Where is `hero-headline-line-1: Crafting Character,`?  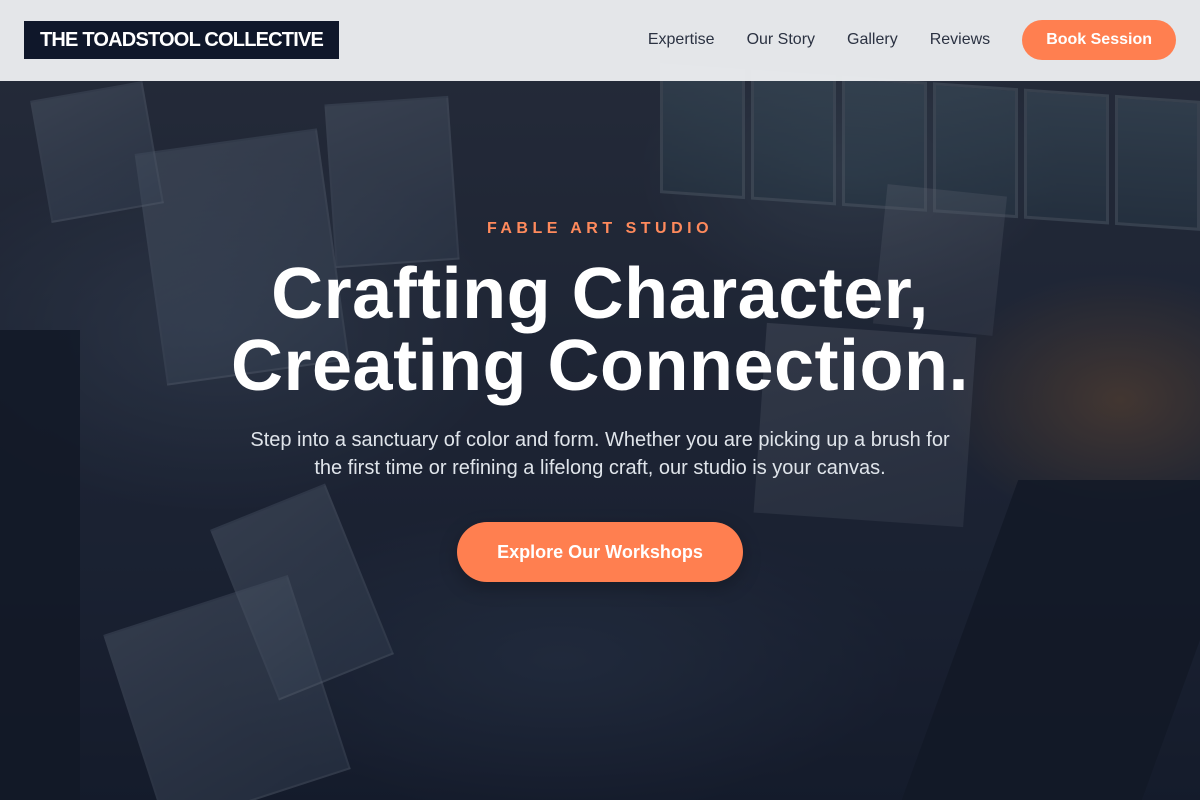
hero-headline-line-1: Crafting Character, is located at coordinates (600, 294).